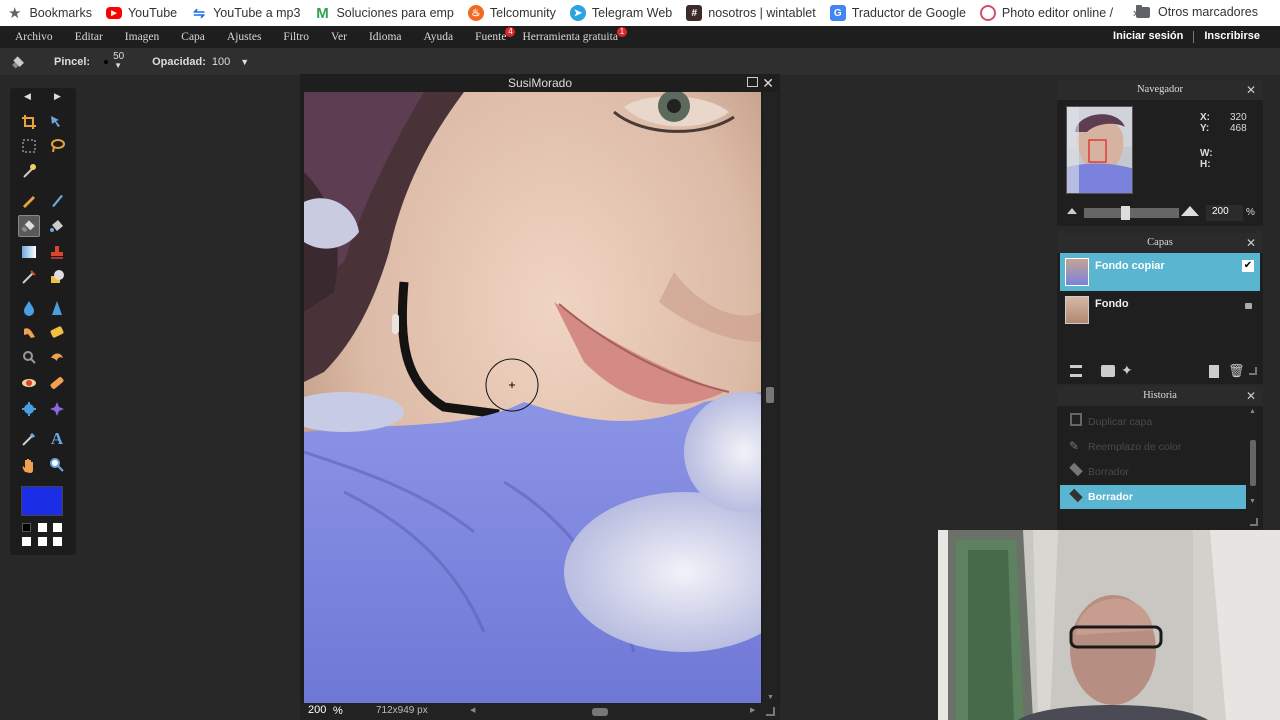 The width and height of the screenshot is (1280, 720). Describe the element at coordinates (1153, 472) in the screenshot. I see `history-item: Borrador` at that location.